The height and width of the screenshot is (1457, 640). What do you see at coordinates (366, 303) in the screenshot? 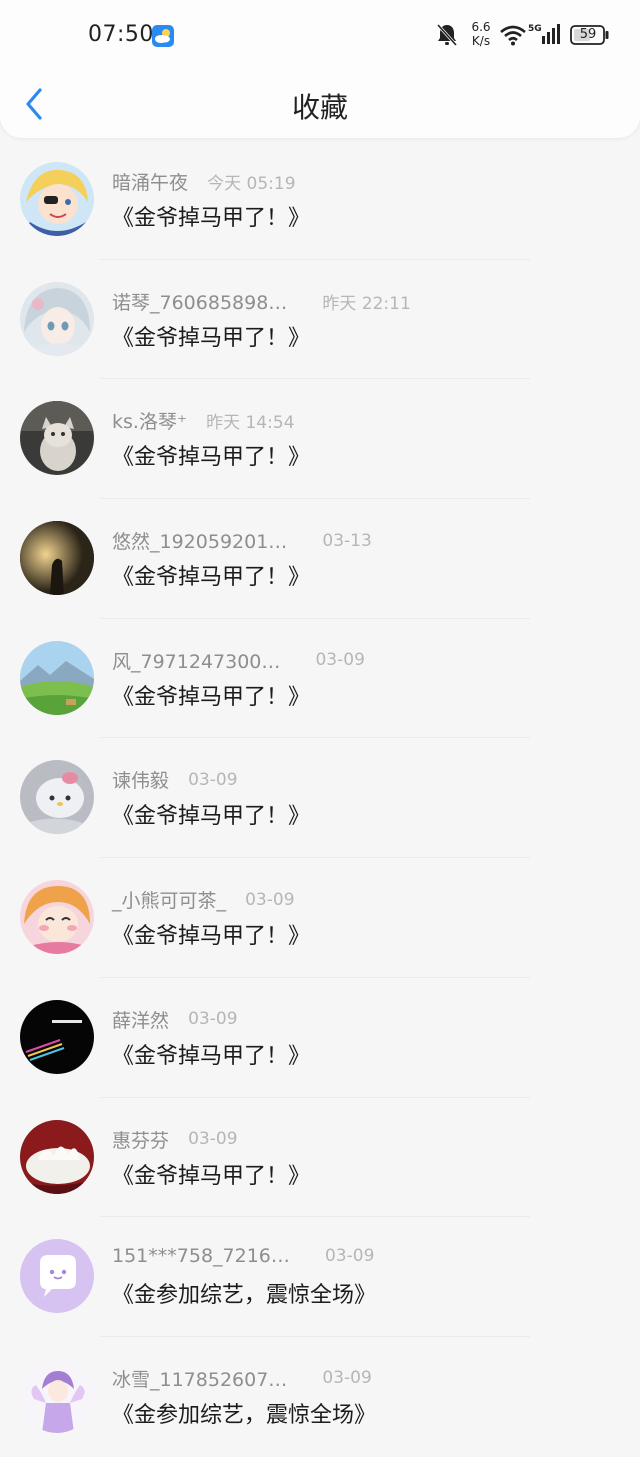
I see `timestamp: 昨天 22:11` at bounding box center [366, 303].